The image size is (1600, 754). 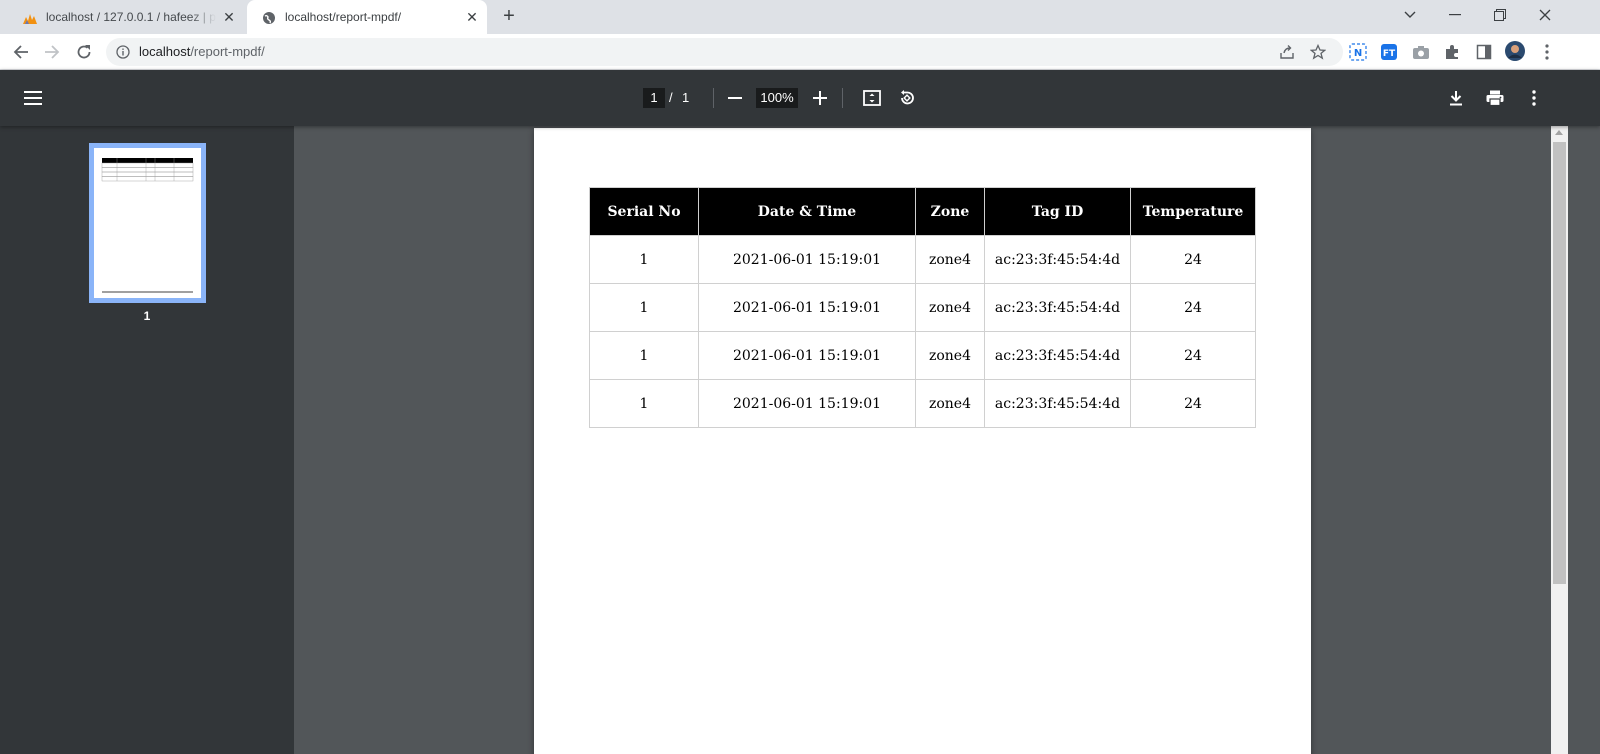 I want to click on column-header-date-time: Date & Time, so click(x=807, y=211).